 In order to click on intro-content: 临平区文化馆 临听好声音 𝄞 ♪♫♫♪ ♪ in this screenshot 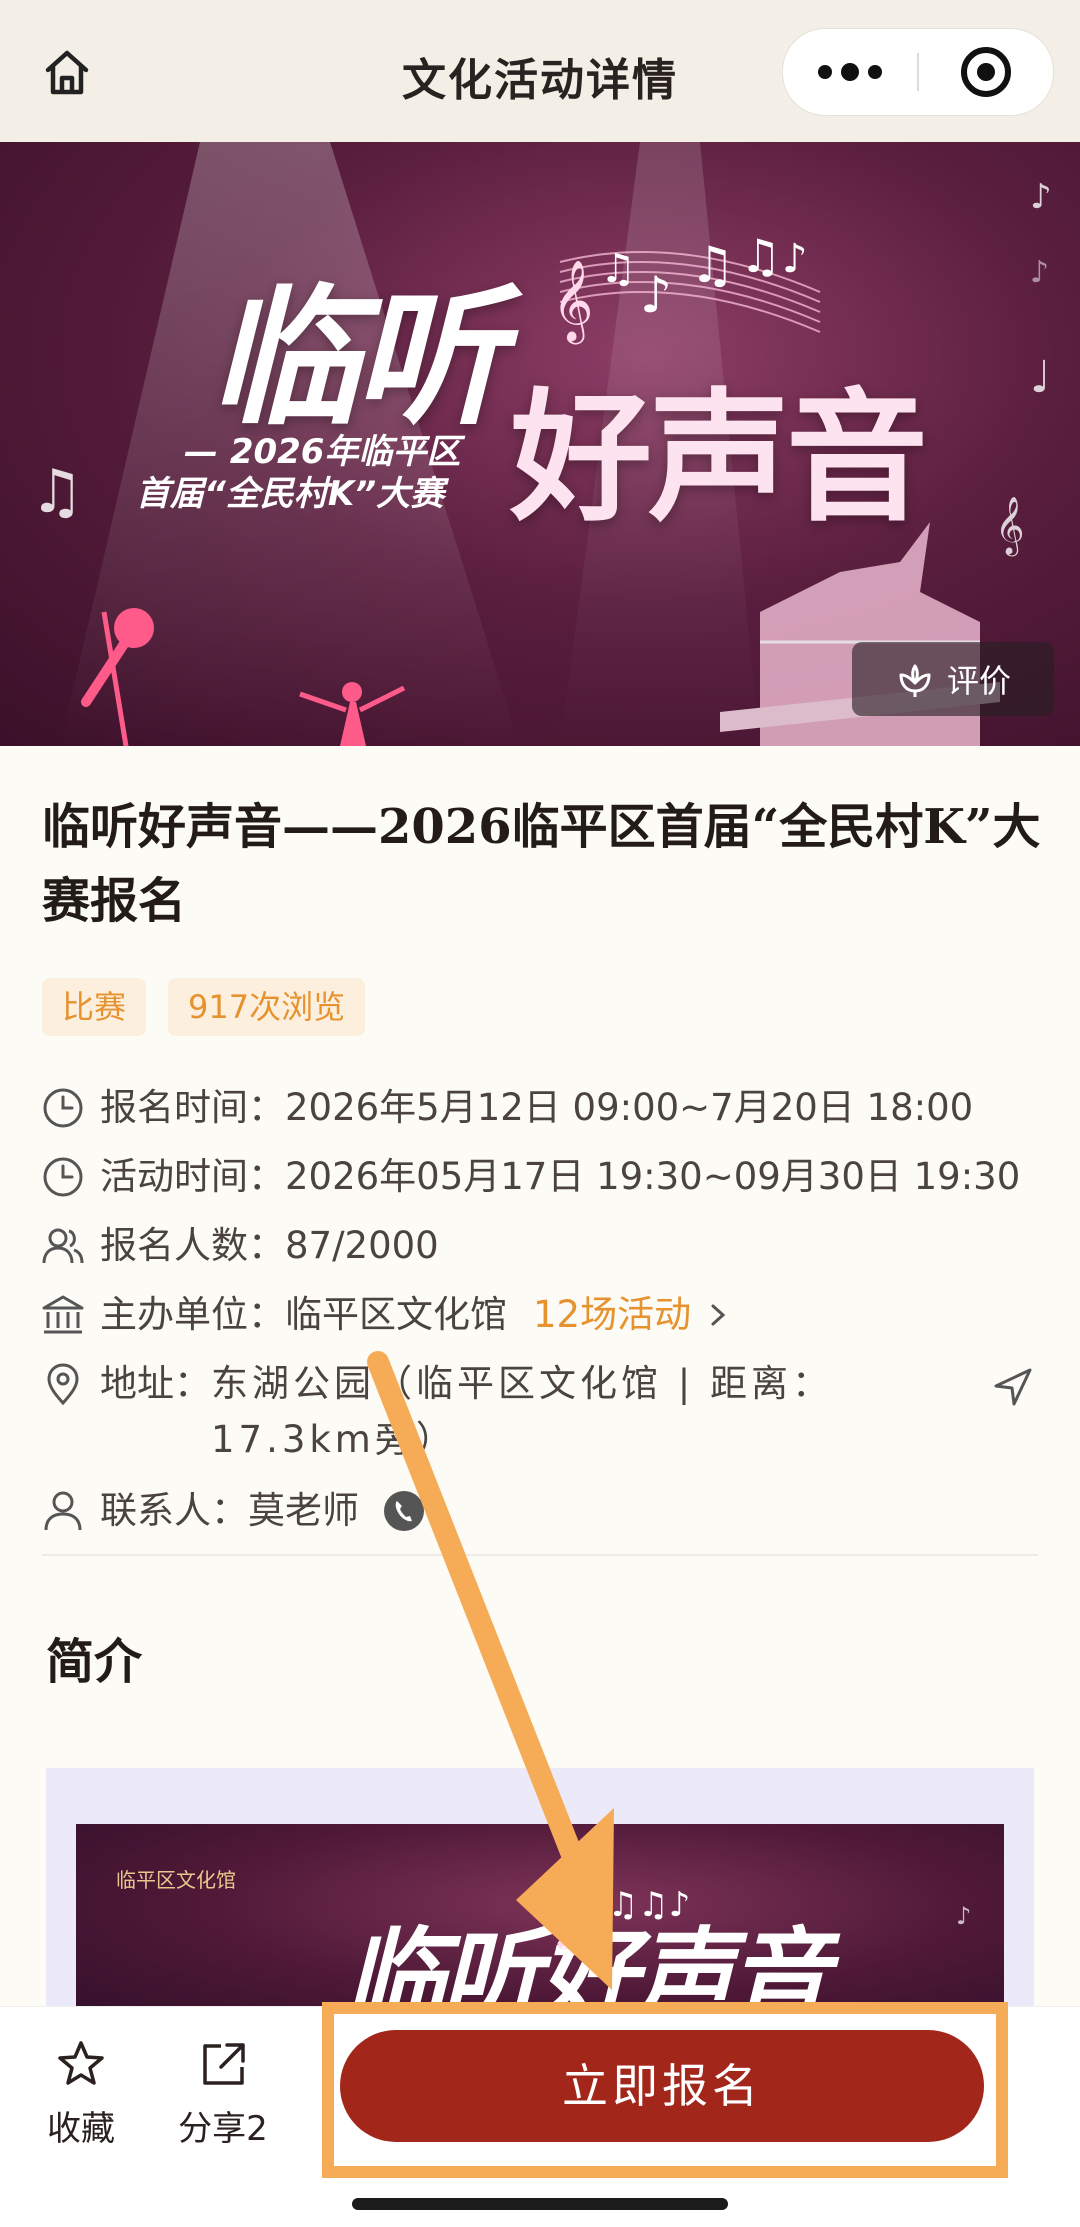, I will do `click(540, 1888)`.